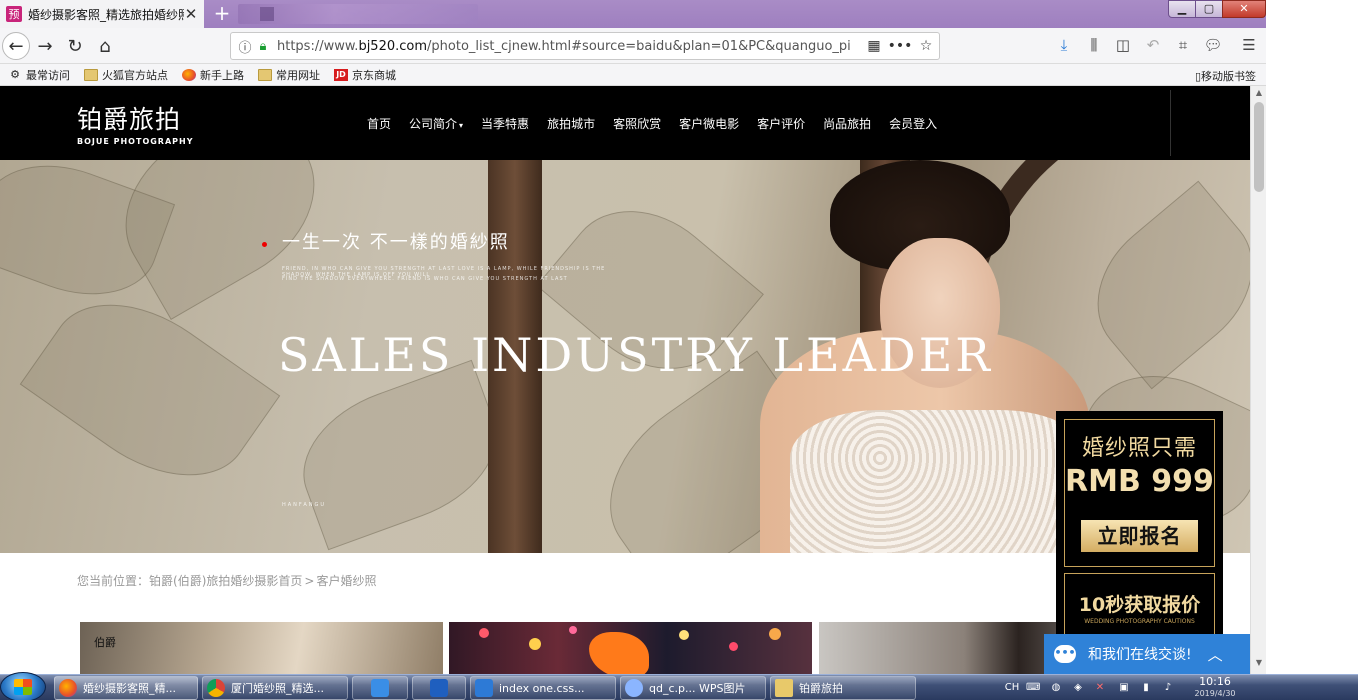 The image size is (1358, 700). What do you see at coordinates (379, 123) in the screenshot?
I see `nav-home: 首页` at bounding box center [379, 123].